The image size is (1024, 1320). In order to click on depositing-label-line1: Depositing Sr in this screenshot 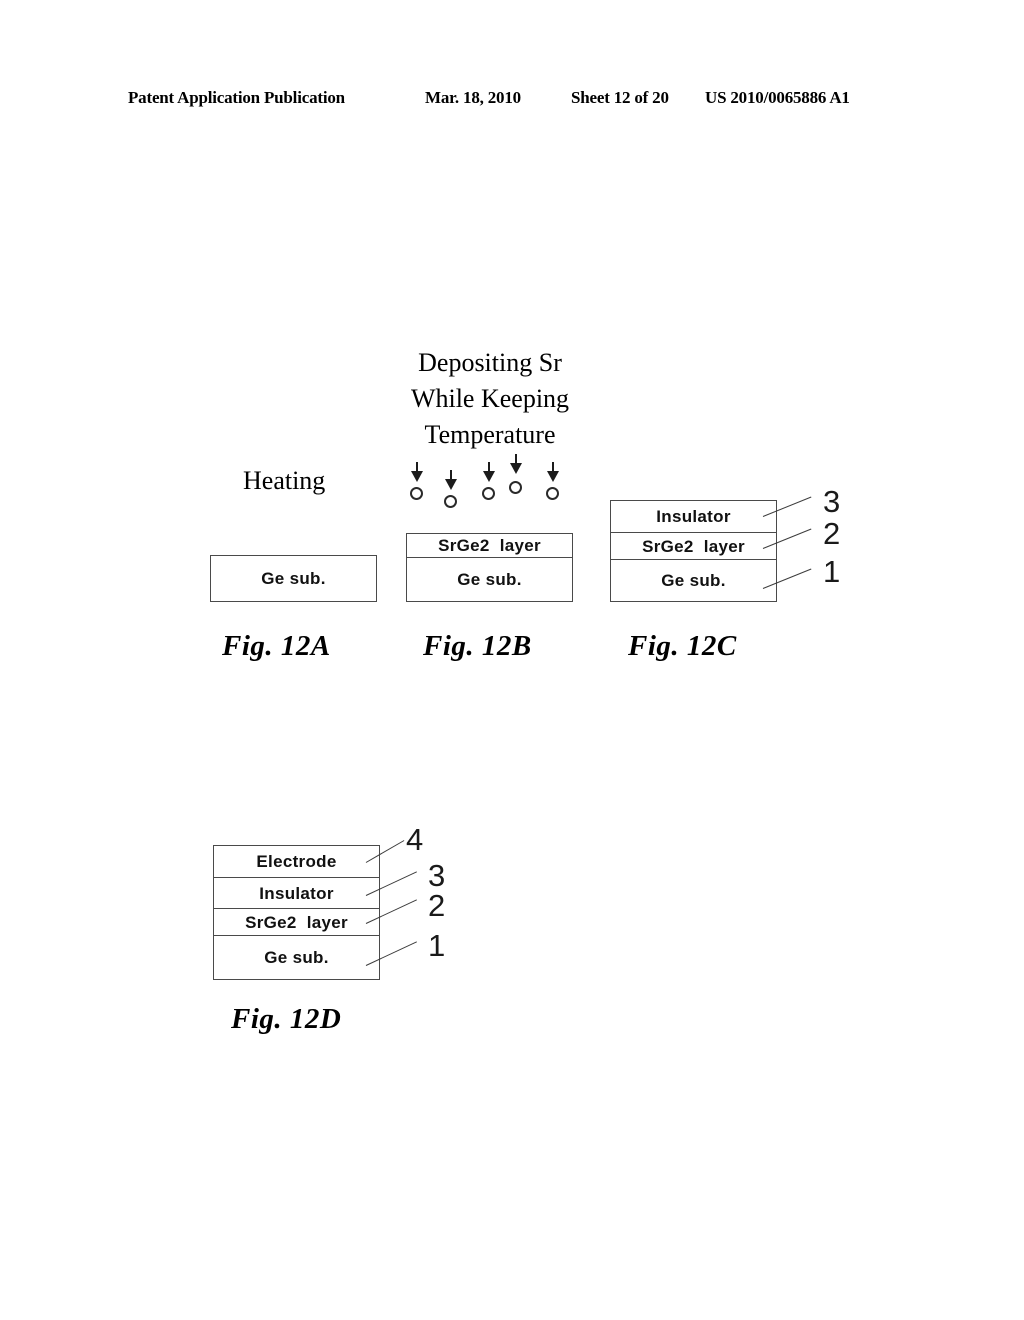, I will do `click(490, 362)`.